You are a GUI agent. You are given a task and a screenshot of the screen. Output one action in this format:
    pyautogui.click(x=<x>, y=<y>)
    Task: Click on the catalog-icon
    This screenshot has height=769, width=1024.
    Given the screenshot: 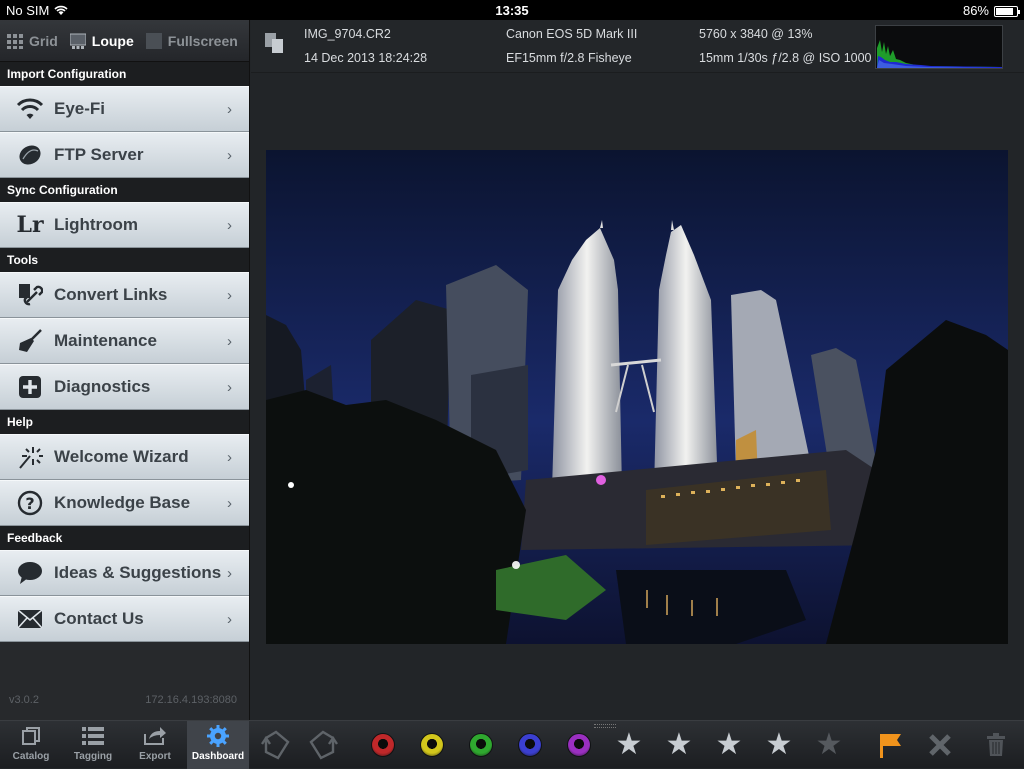 What is the action you would take?
    pyautogui.click(x=31, y=736)
    